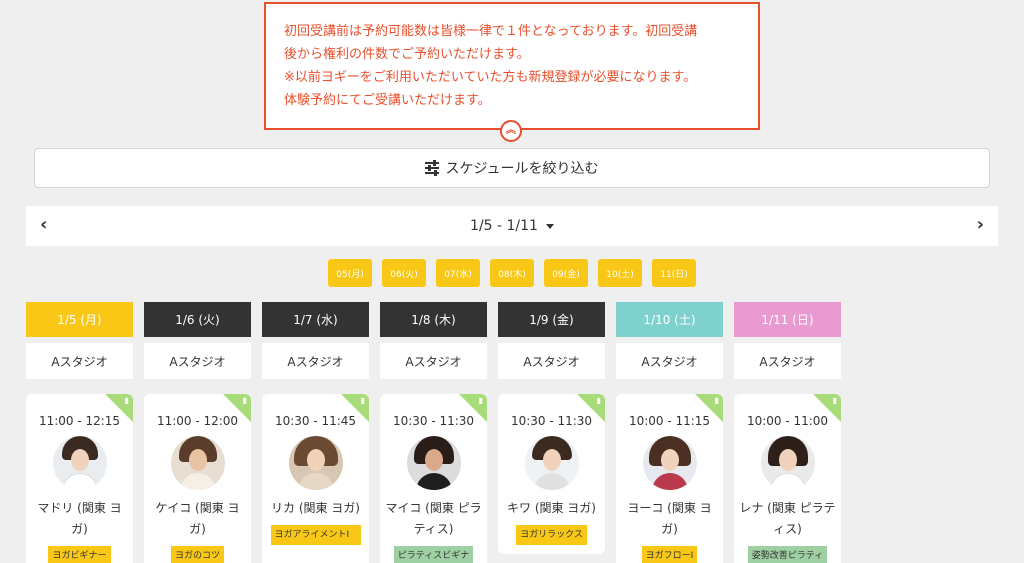 This screenshot has width=1024, height=563. What do you see at coordinates (787, 340) in the screenshot?
I see `day-column: 1/11 (日) Aスタジオ` at bounding box center [787, 340].